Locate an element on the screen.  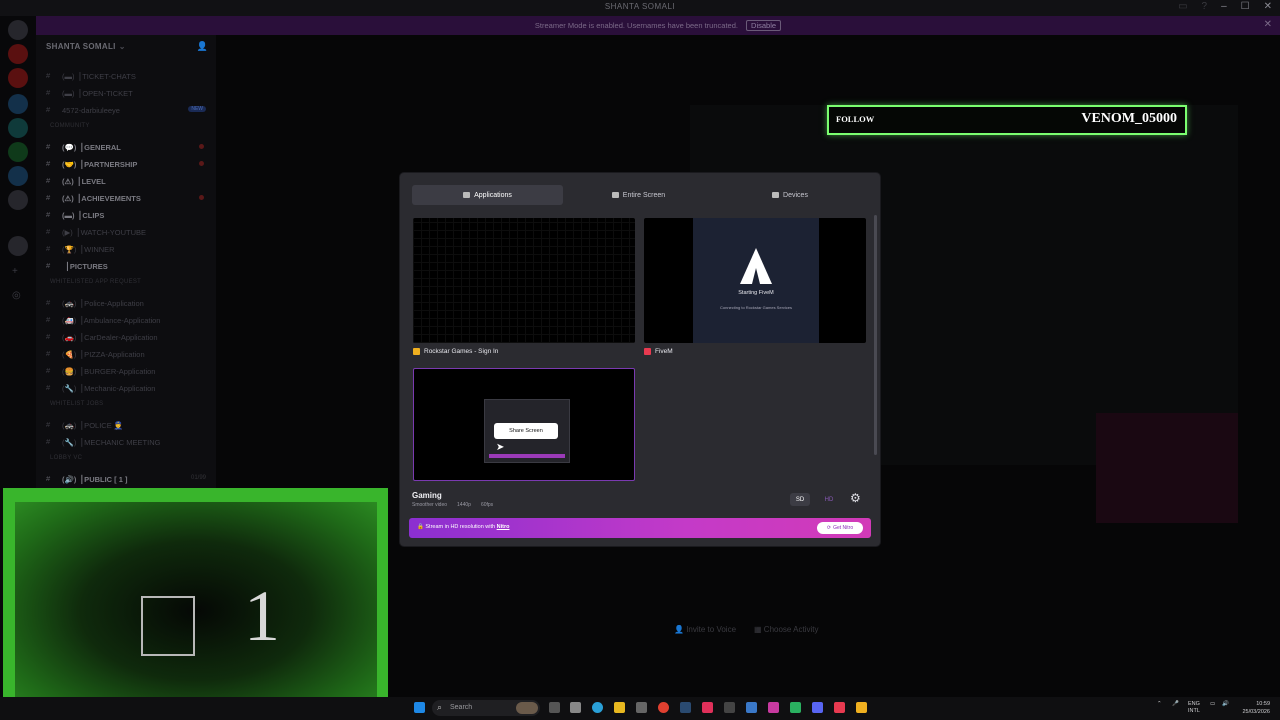
share-screen-button: Share Screen is located at coordinates (526, 431).